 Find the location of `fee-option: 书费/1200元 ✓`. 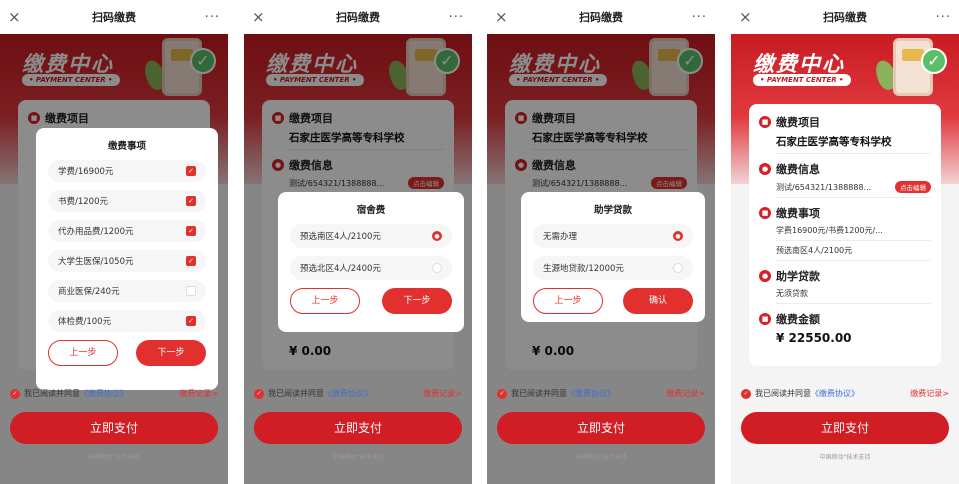

fee-option: 书费/1200元 ✓ is located at coordinates (127, 201).